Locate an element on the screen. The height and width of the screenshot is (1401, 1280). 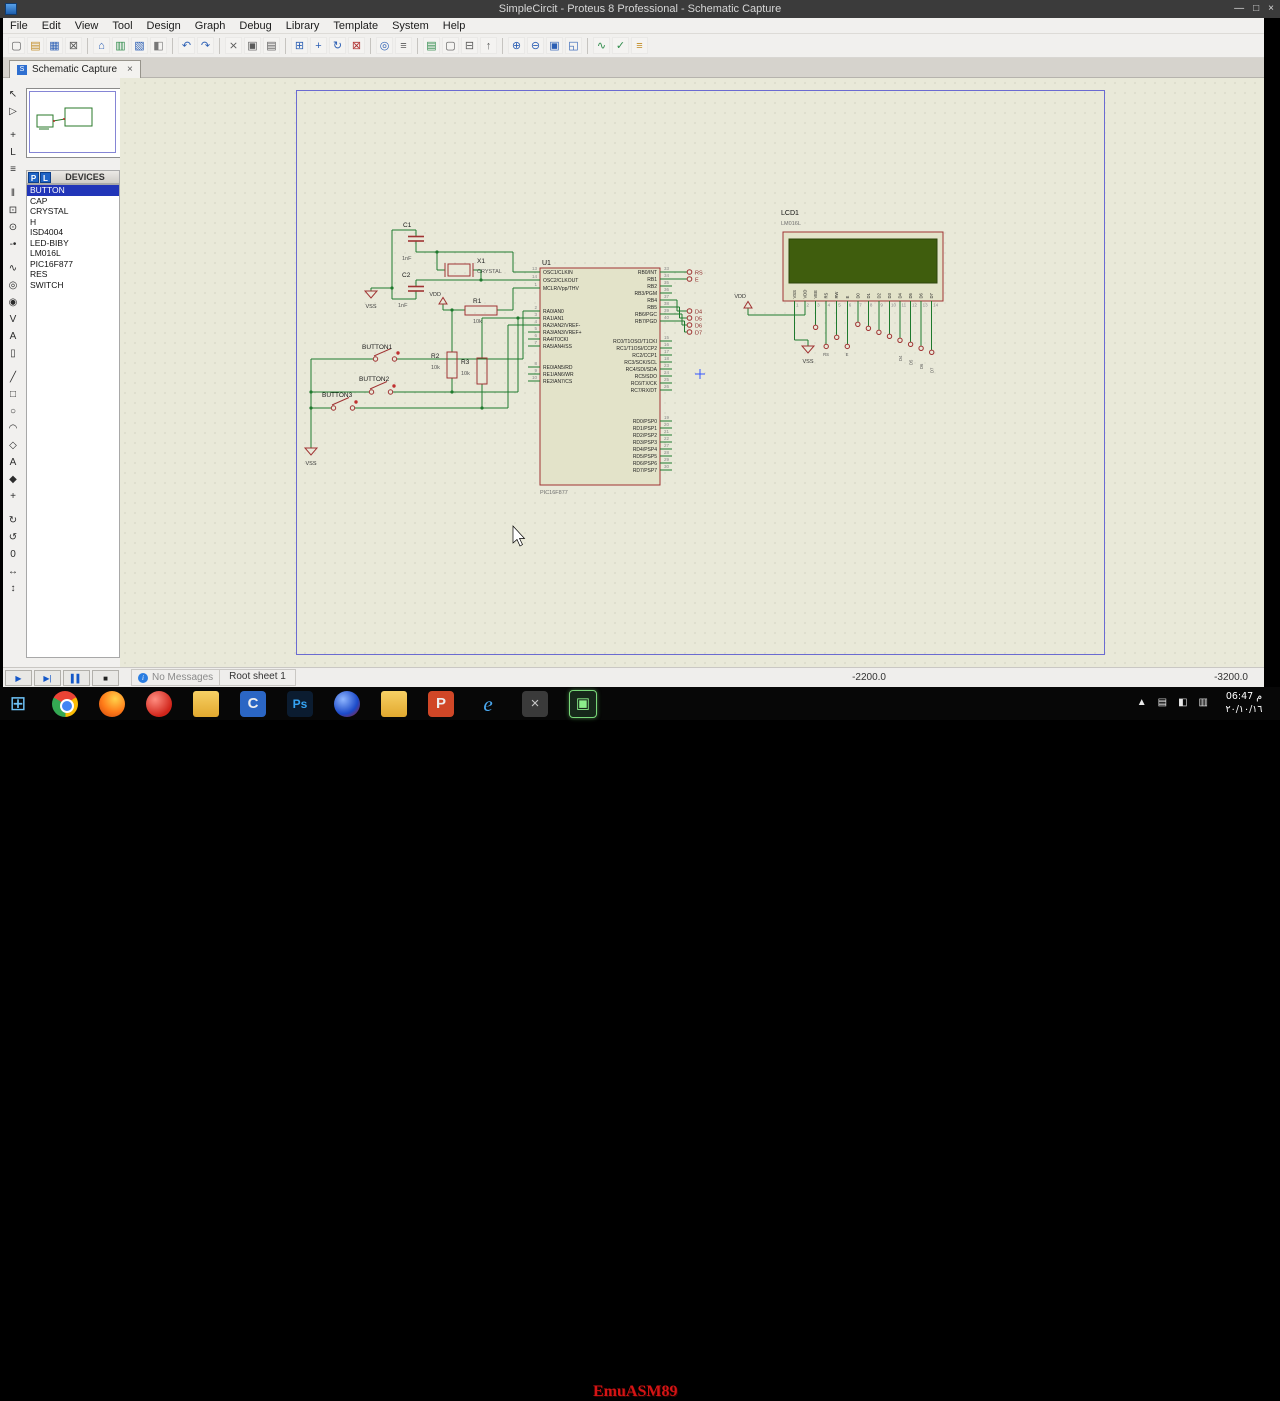
menu-debug: Debug is located at coordinates (255, 26).